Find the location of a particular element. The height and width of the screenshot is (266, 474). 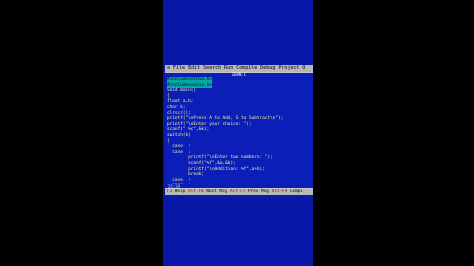

menu-compile: Compile is located at coordinates (246, 68).